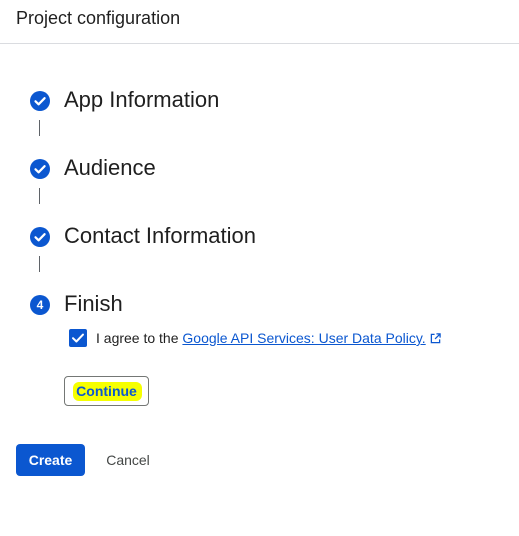 The image size is (519, 536). Describe the element at coordinates (50, 460) in the screenshot. I see `create-button: Create` at that location.